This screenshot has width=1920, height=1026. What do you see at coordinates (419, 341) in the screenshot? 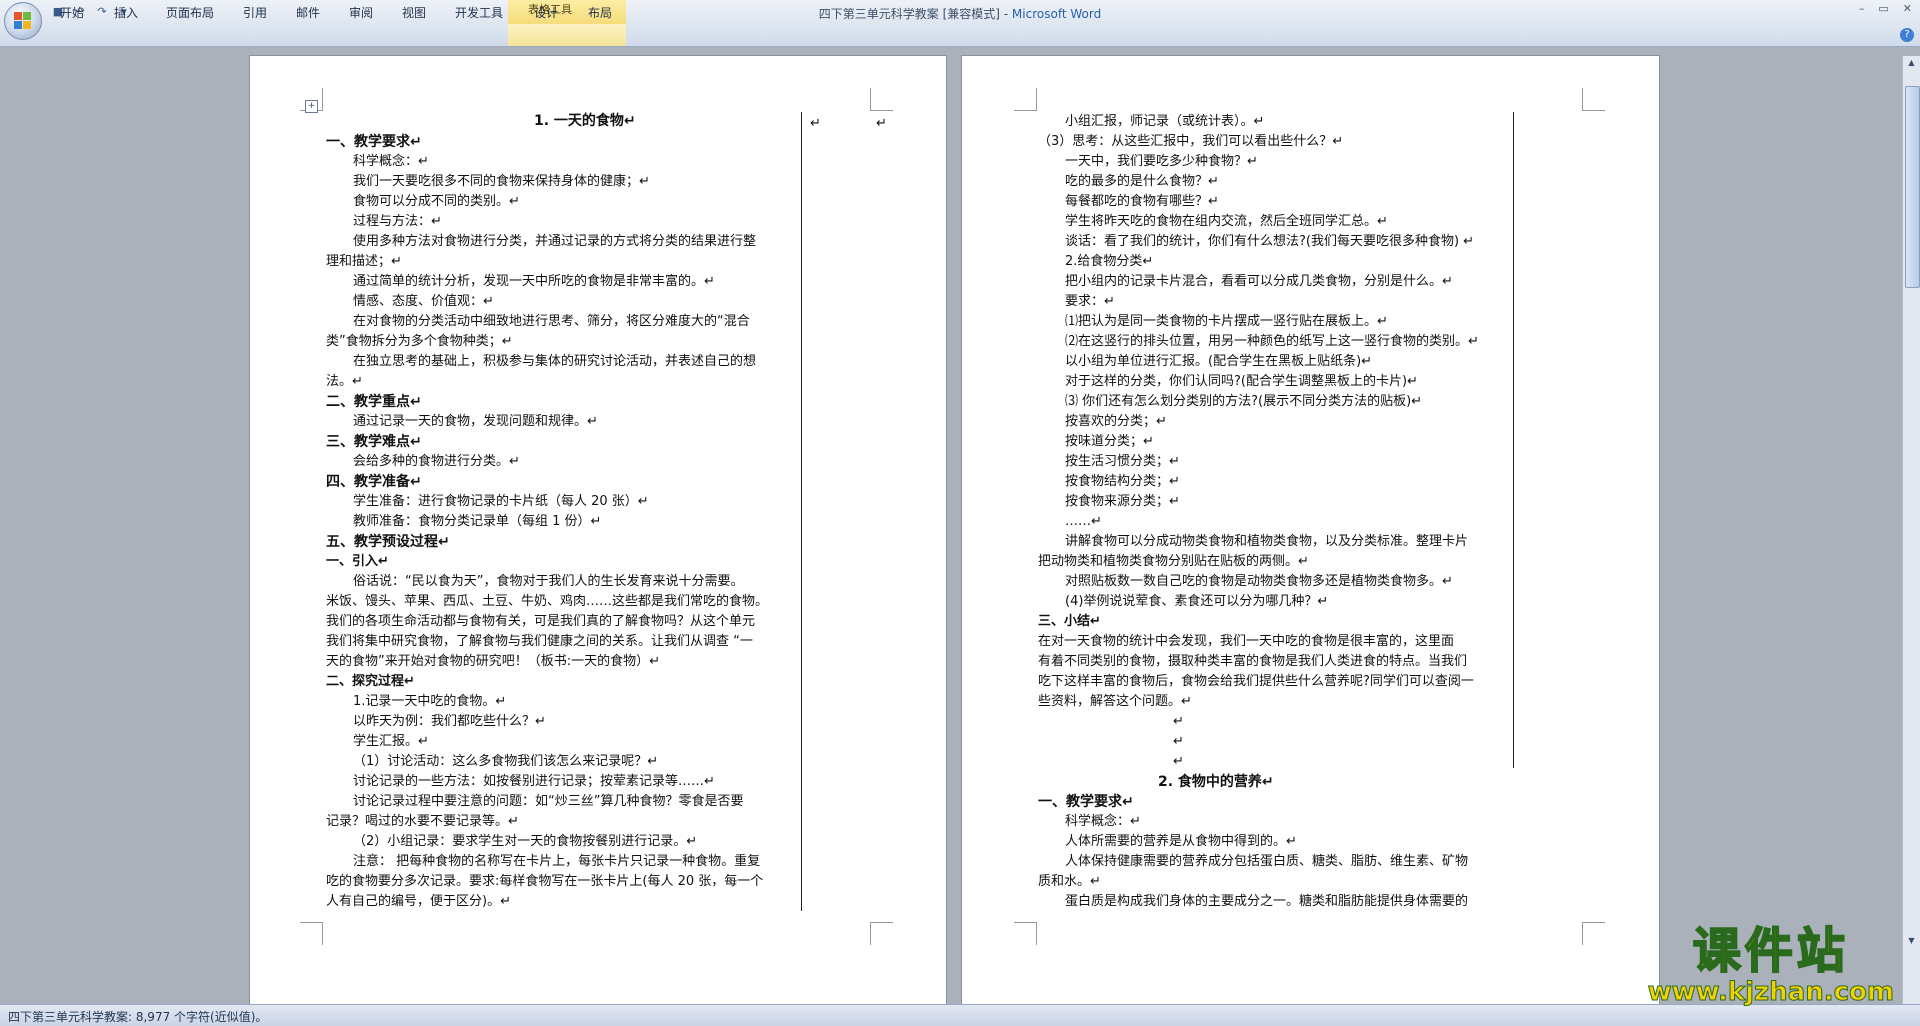
I see `text-line: 类”食物拆分为多个食物种类；↵` at bounding box center [419, 341].